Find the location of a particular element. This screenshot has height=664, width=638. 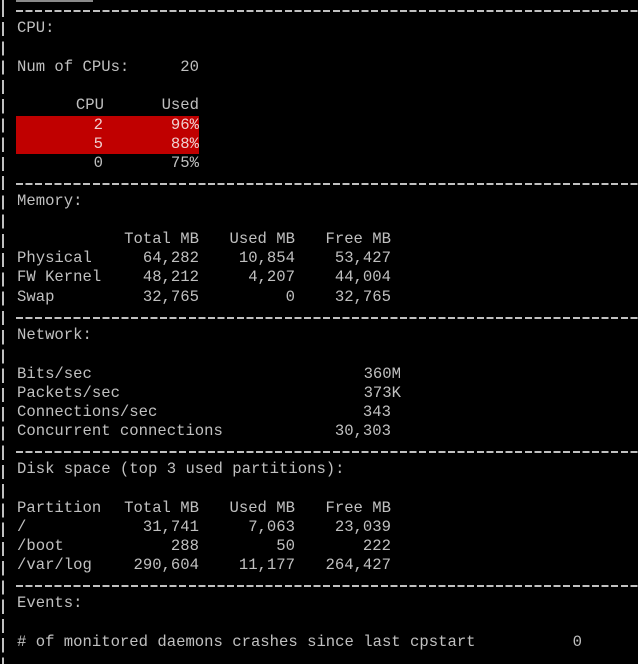

disk-row-total: 31,741 is located at coordinates (170, 527).